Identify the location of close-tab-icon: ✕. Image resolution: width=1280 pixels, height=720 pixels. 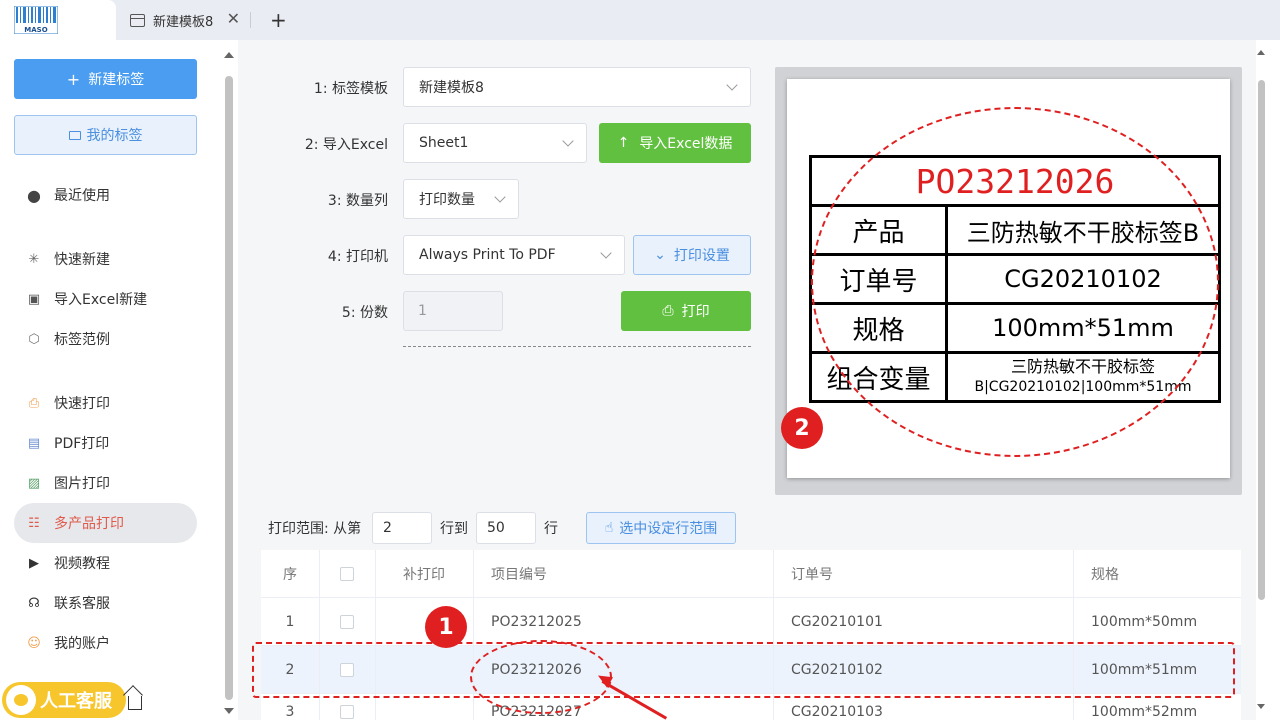
(233, 18).